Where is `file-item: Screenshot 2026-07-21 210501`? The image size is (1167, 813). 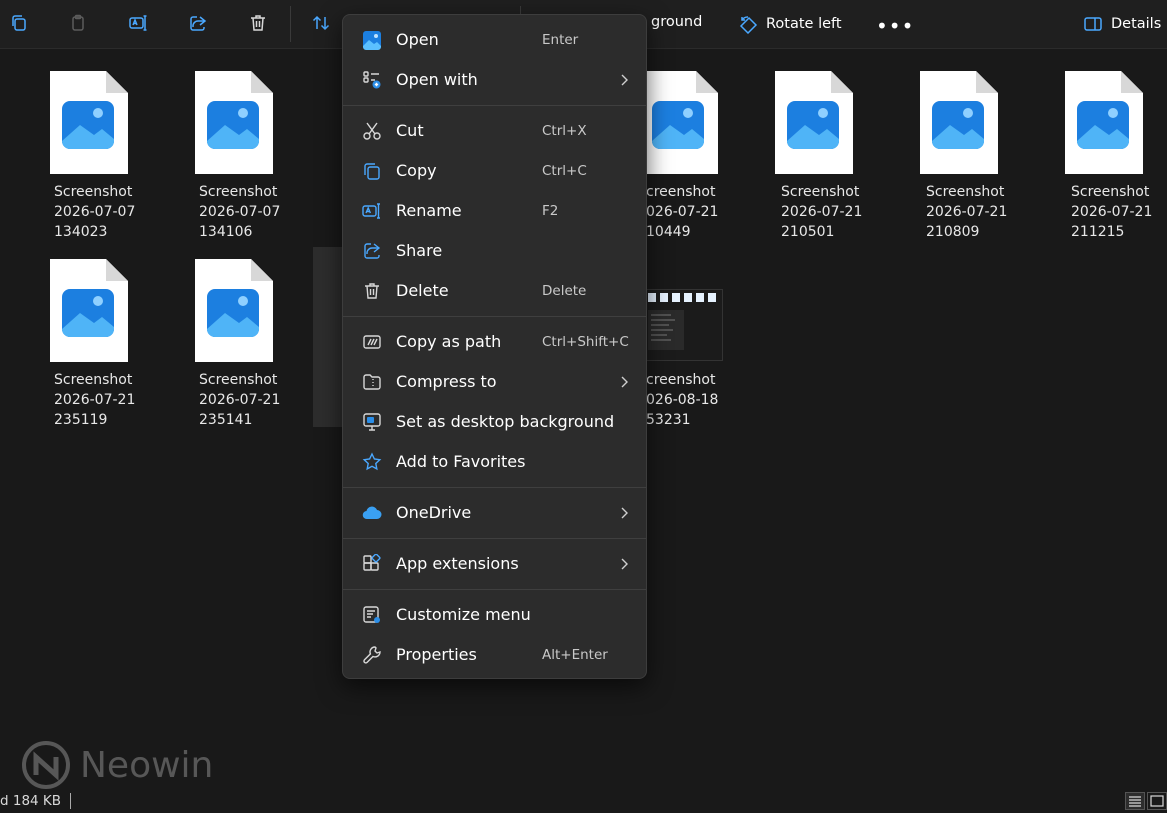
file-item: Screenshot 2026-07-21 210501 is located at coordinates (818, 144).